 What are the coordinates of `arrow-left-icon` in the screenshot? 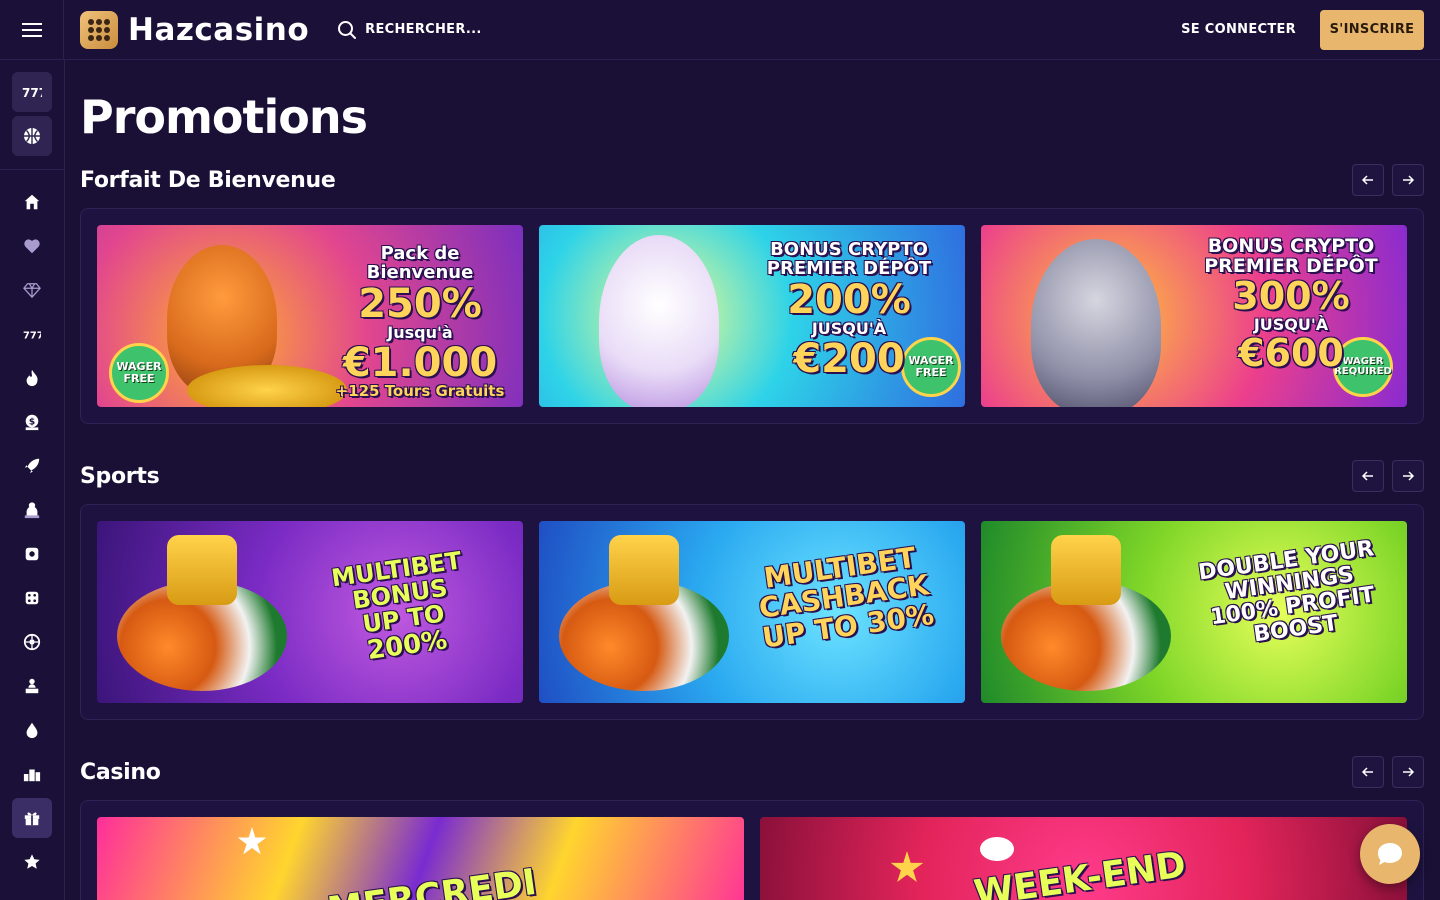 It's located at (1367, 180).